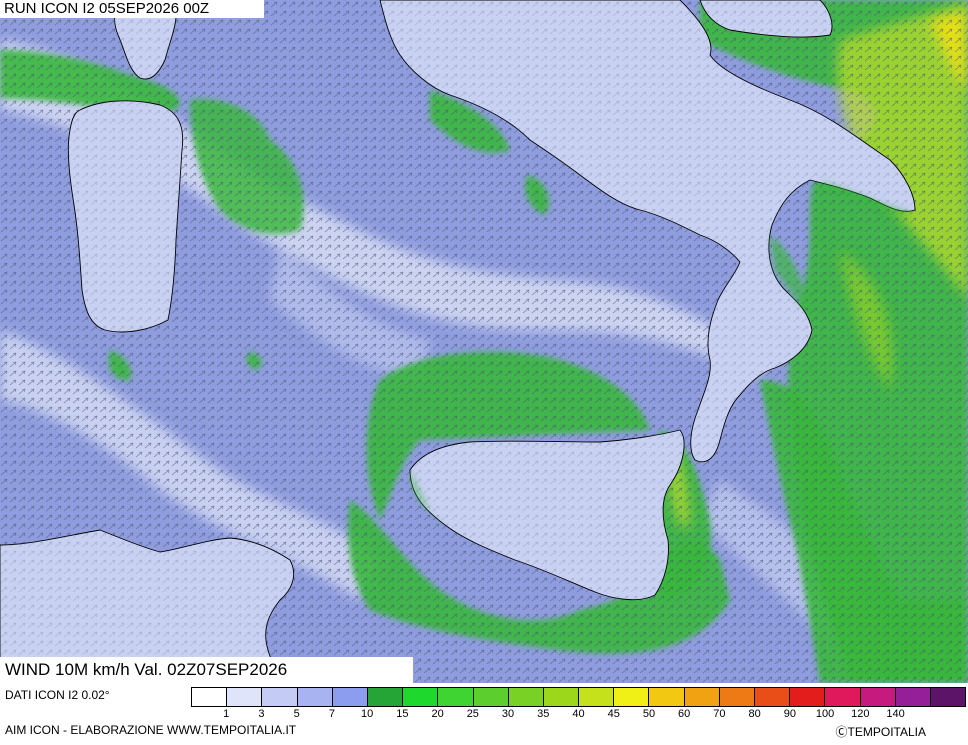 The image size is (968, 745). I want to click on scale-tick-label: 25, so click(472, 714).